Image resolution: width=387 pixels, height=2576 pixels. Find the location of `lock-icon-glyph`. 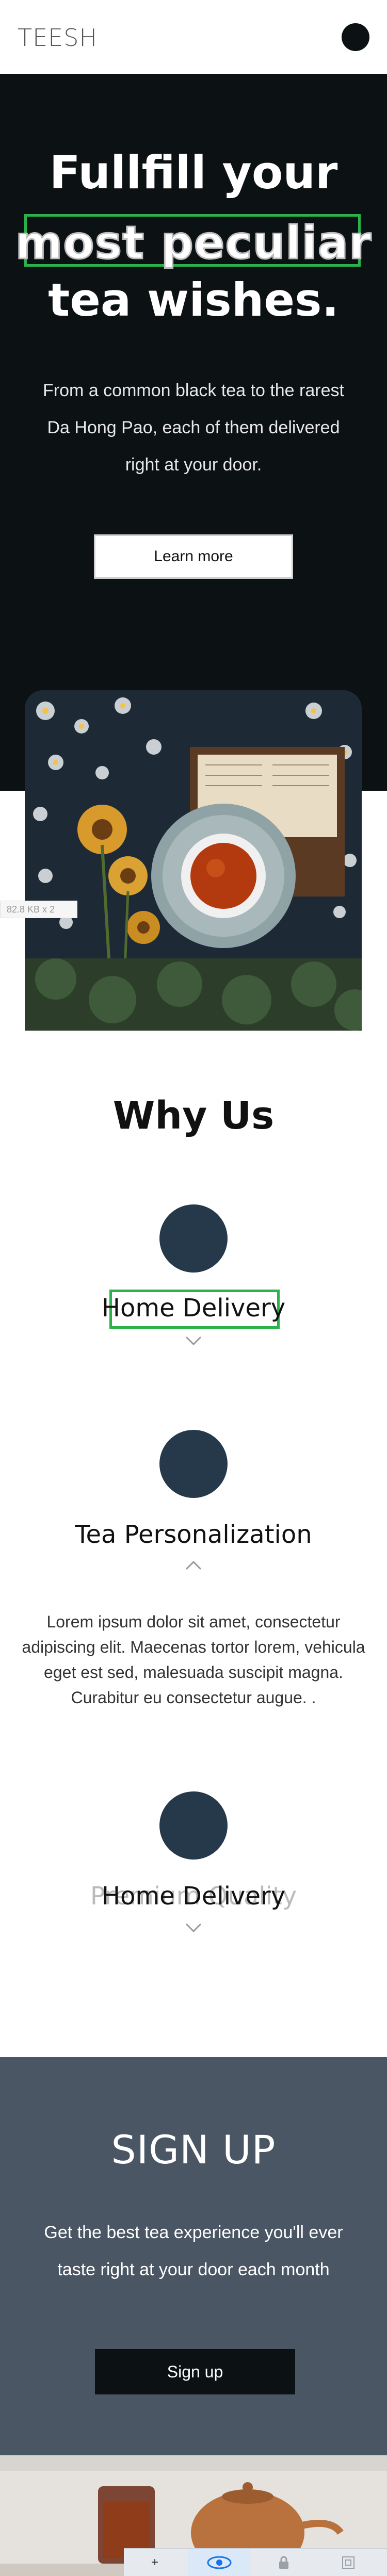

lock-icon-glyph is located at coordinates (283, 2562).